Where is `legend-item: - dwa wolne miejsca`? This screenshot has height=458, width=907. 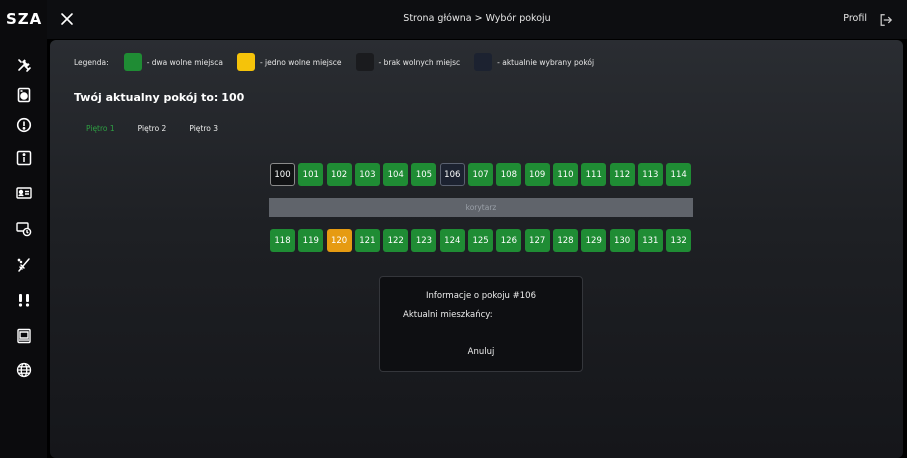
legend-item: - dwa wolne miejsca is located at coordinates (173, 62).